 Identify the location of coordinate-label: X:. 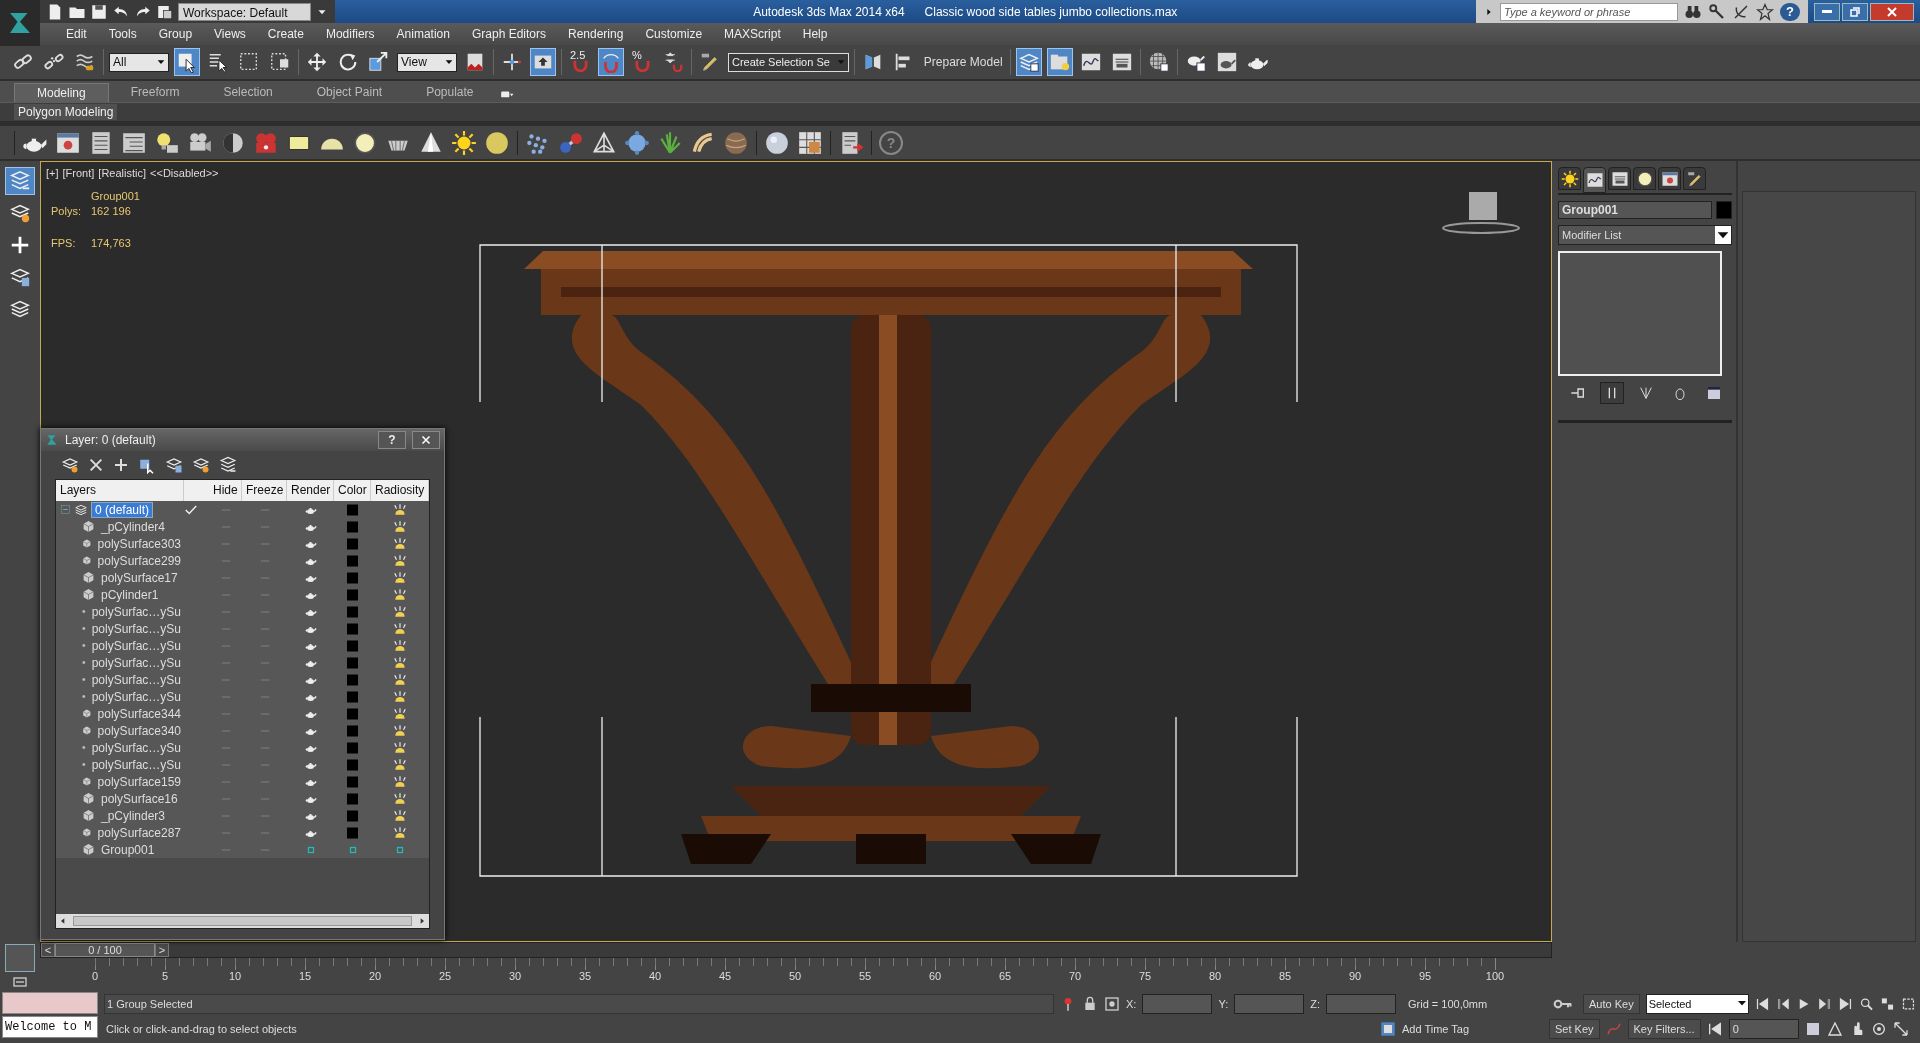
(1131, 1004).